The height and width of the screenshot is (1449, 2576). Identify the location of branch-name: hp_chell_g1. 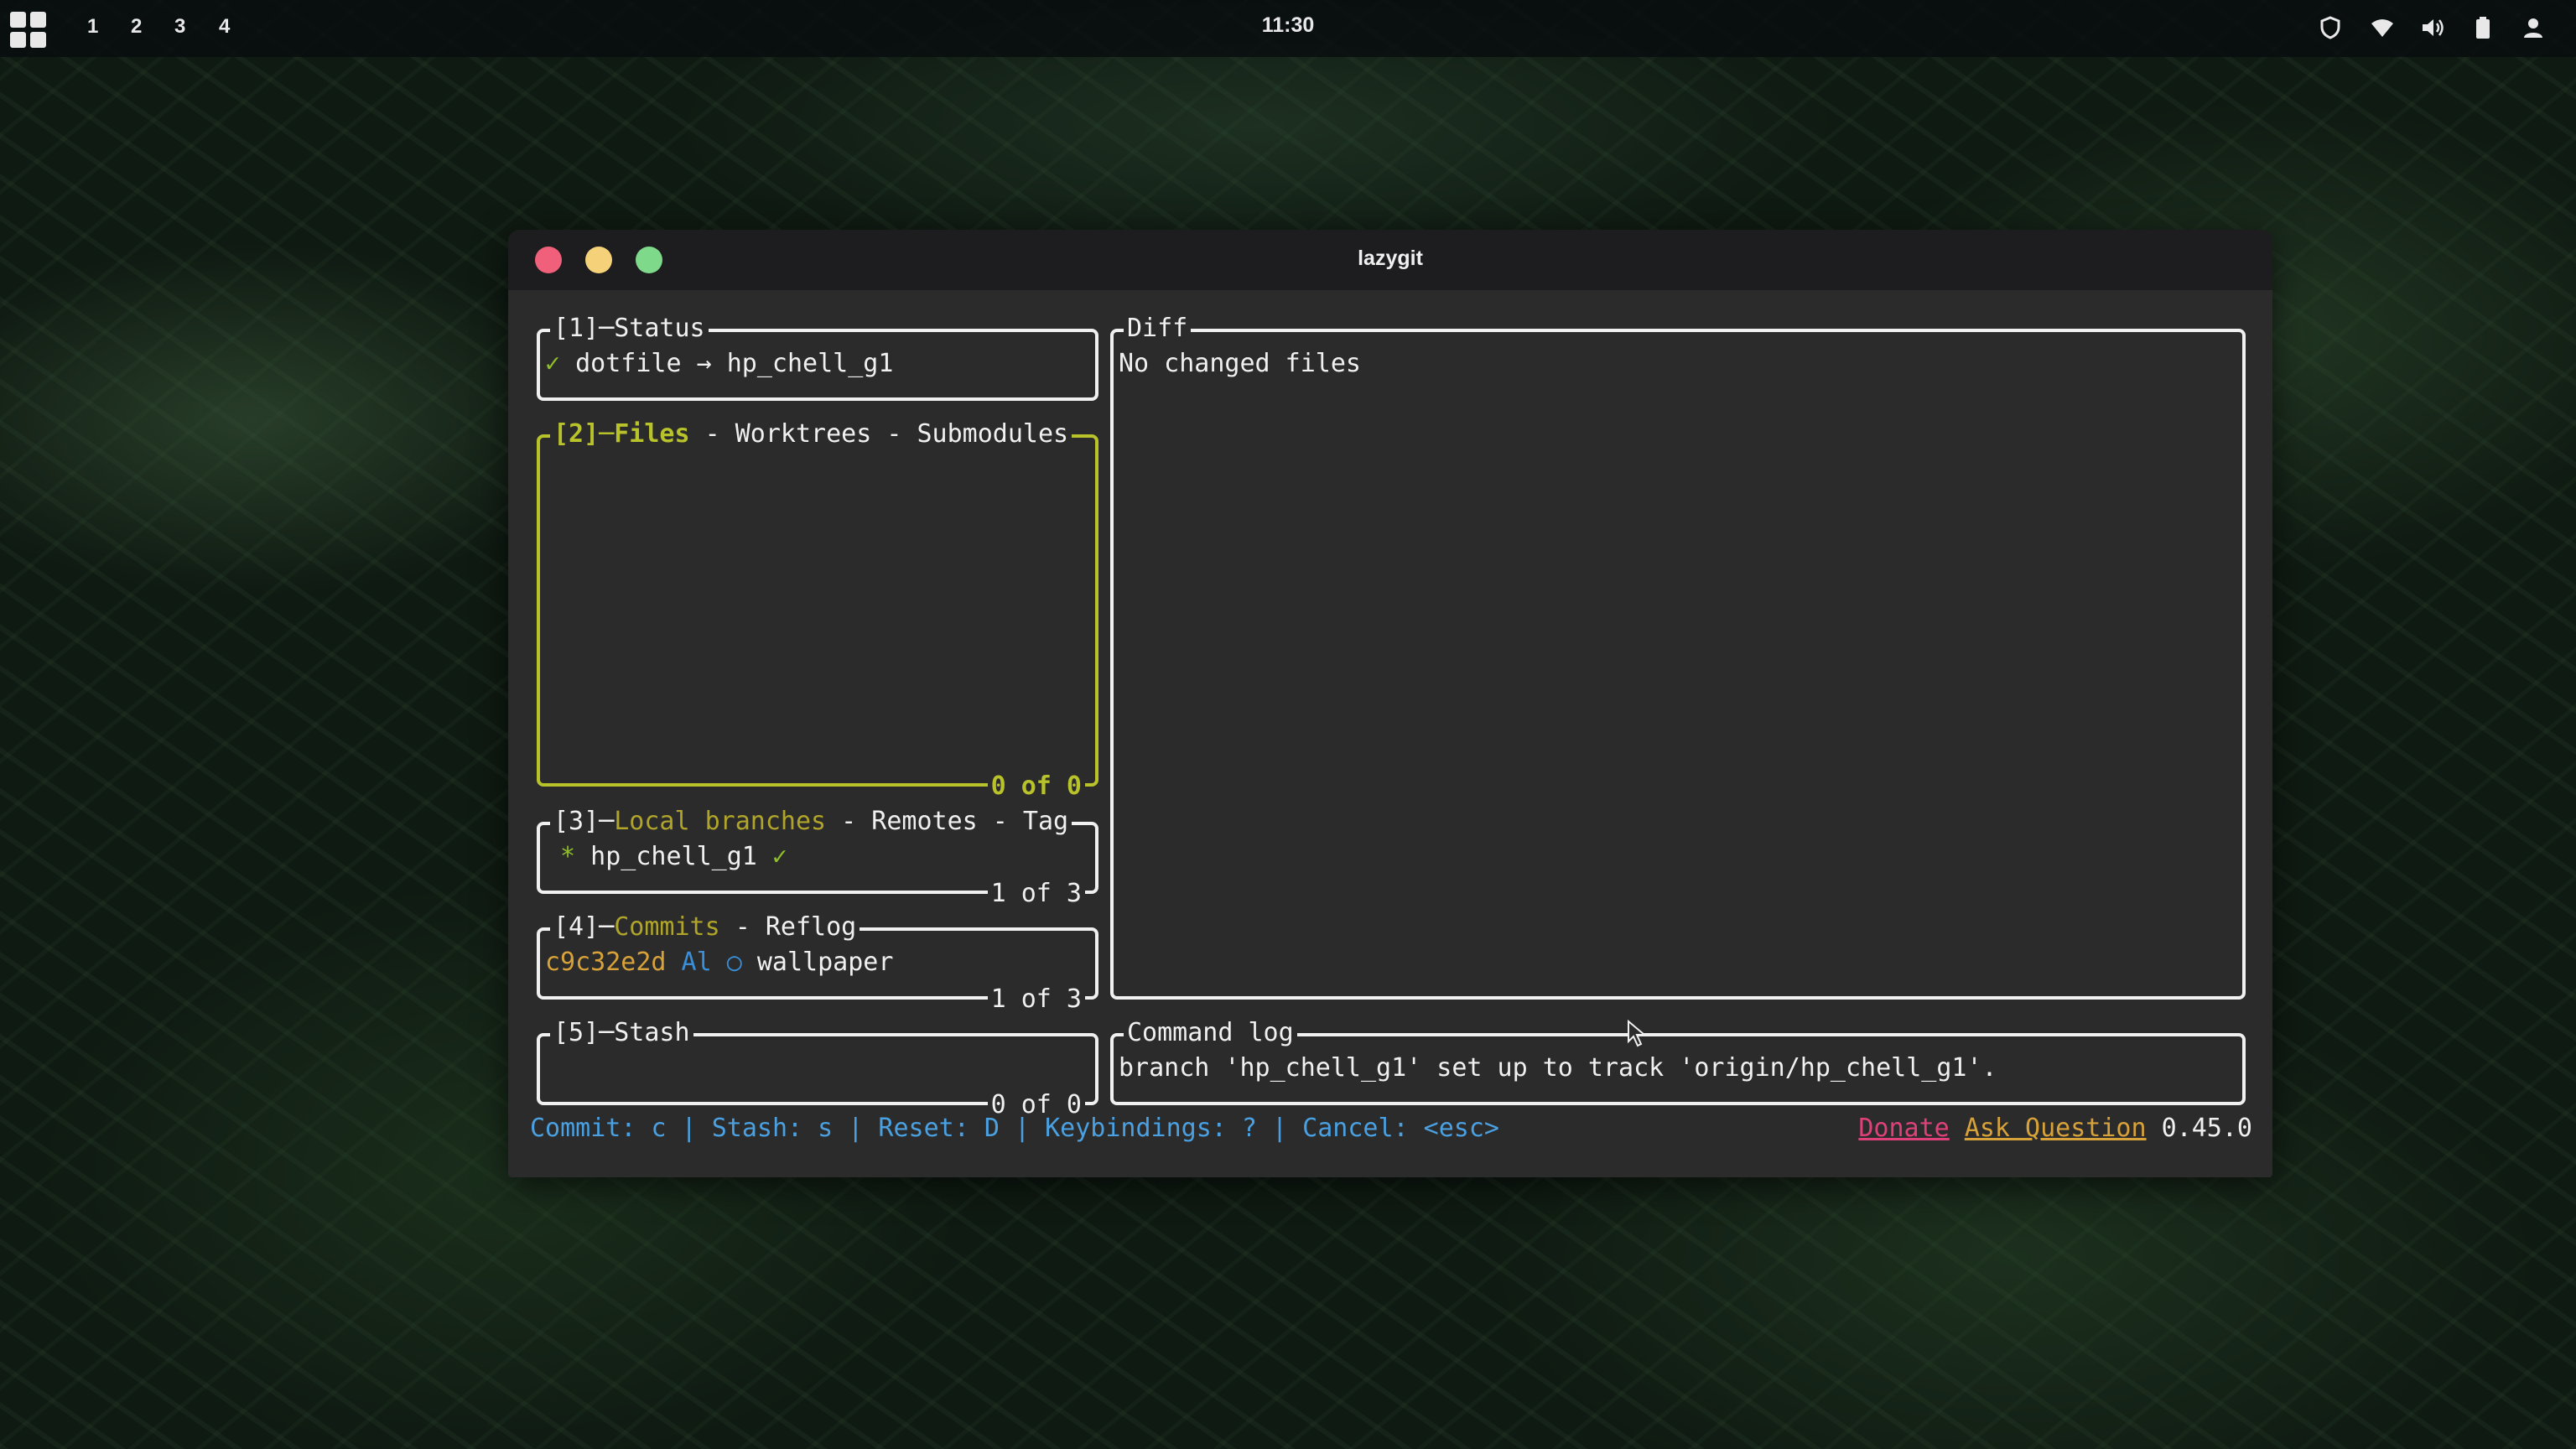
(666, 856).